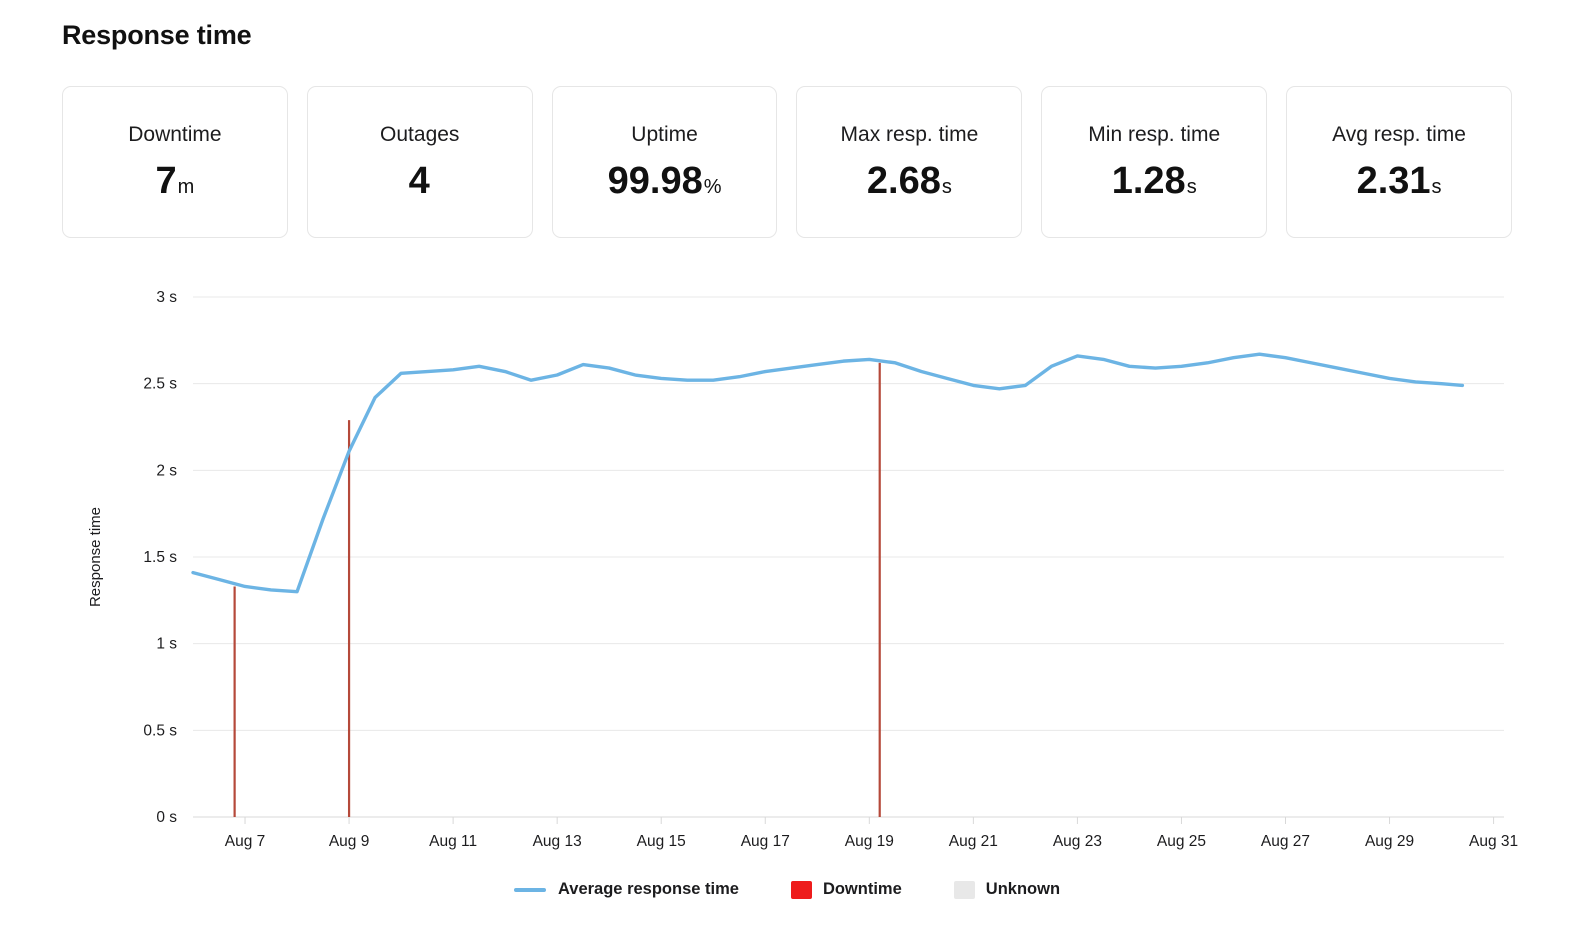  I want to click on stat-label: Min resp. time, so click(1154, 134).